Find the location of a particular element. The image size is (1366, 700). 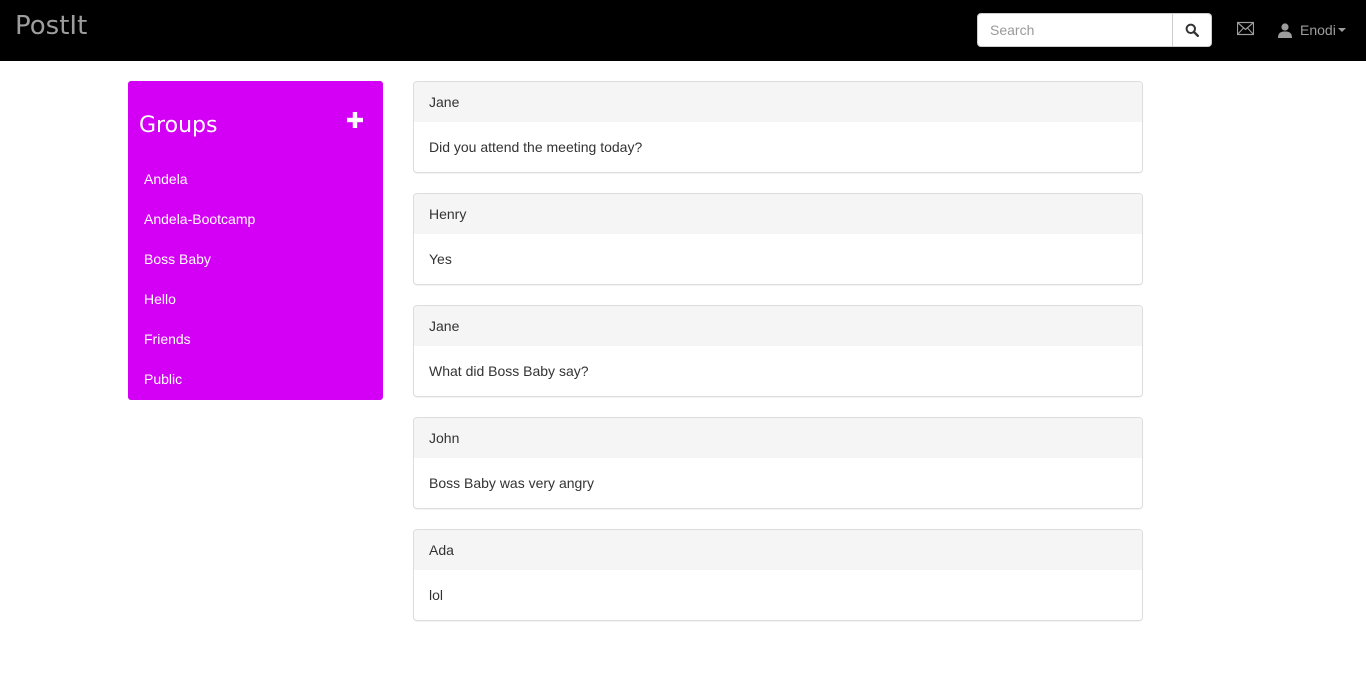

search-icon is located at coordinates (1192, 30).